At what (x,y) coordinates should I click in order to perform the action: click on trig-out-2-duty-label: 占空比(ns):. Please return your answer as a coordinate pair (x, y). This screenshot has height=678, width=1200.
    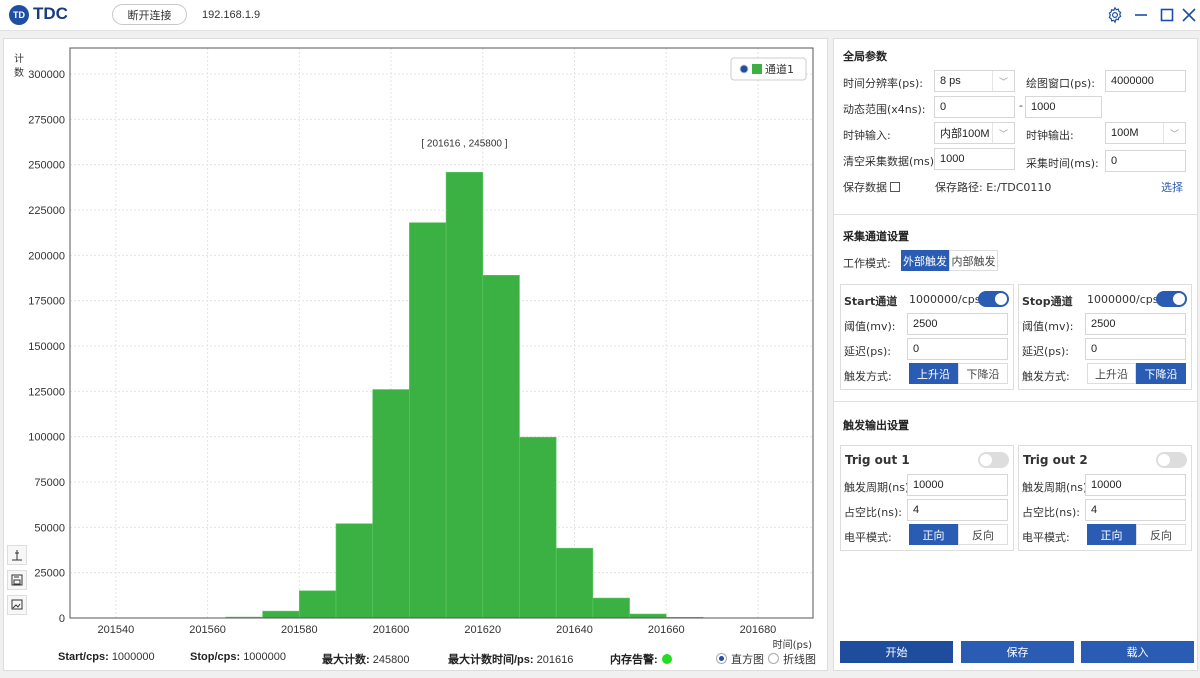
    Looking at the image, I should click on (1051, 512).